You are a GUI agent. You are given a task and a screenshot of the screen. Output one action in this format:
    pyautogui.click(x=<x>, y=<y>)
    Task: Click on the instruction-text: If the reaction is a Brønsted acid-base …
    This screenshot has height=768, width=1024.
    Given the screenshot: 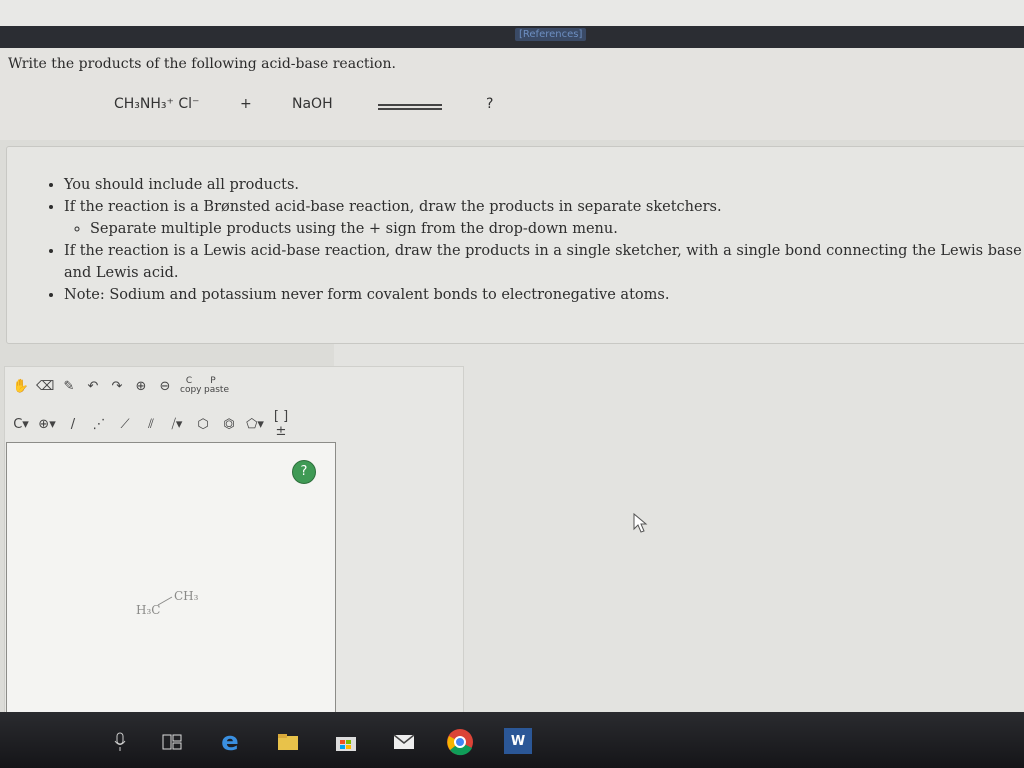 What is the action you would take?
    pyautogui.click(x=393, y=207)
    